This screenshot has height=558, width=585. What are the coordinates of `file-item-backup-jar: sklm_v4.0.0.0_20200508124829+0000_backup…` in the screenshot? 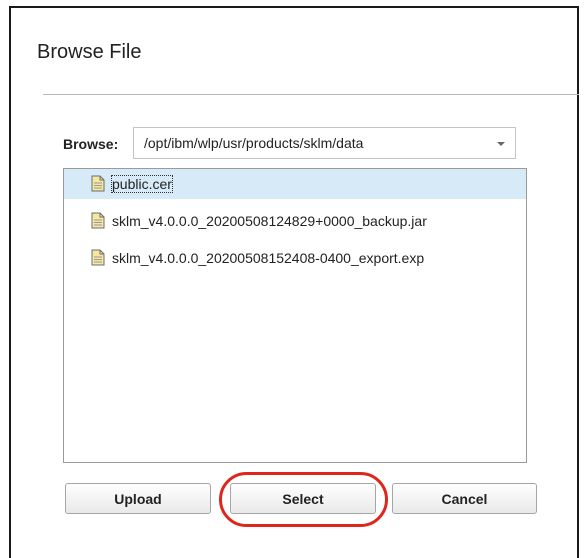 It's located at (295, 221).